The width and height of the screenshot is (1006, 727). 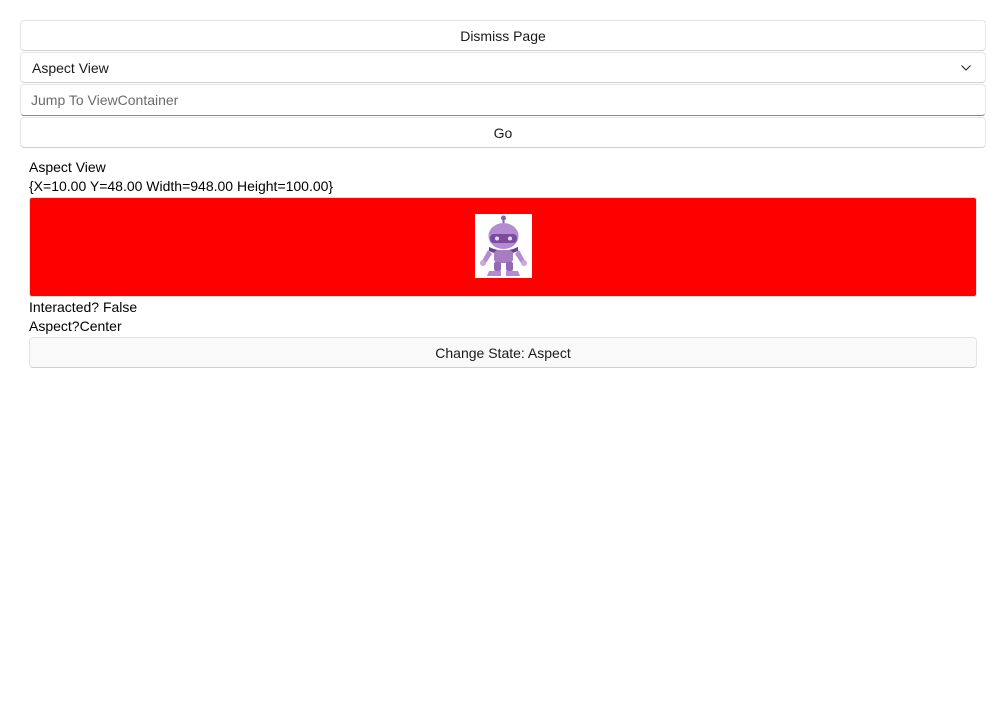 I want to click on interacted-status: Interacted? False, so click(x=83, y=307).